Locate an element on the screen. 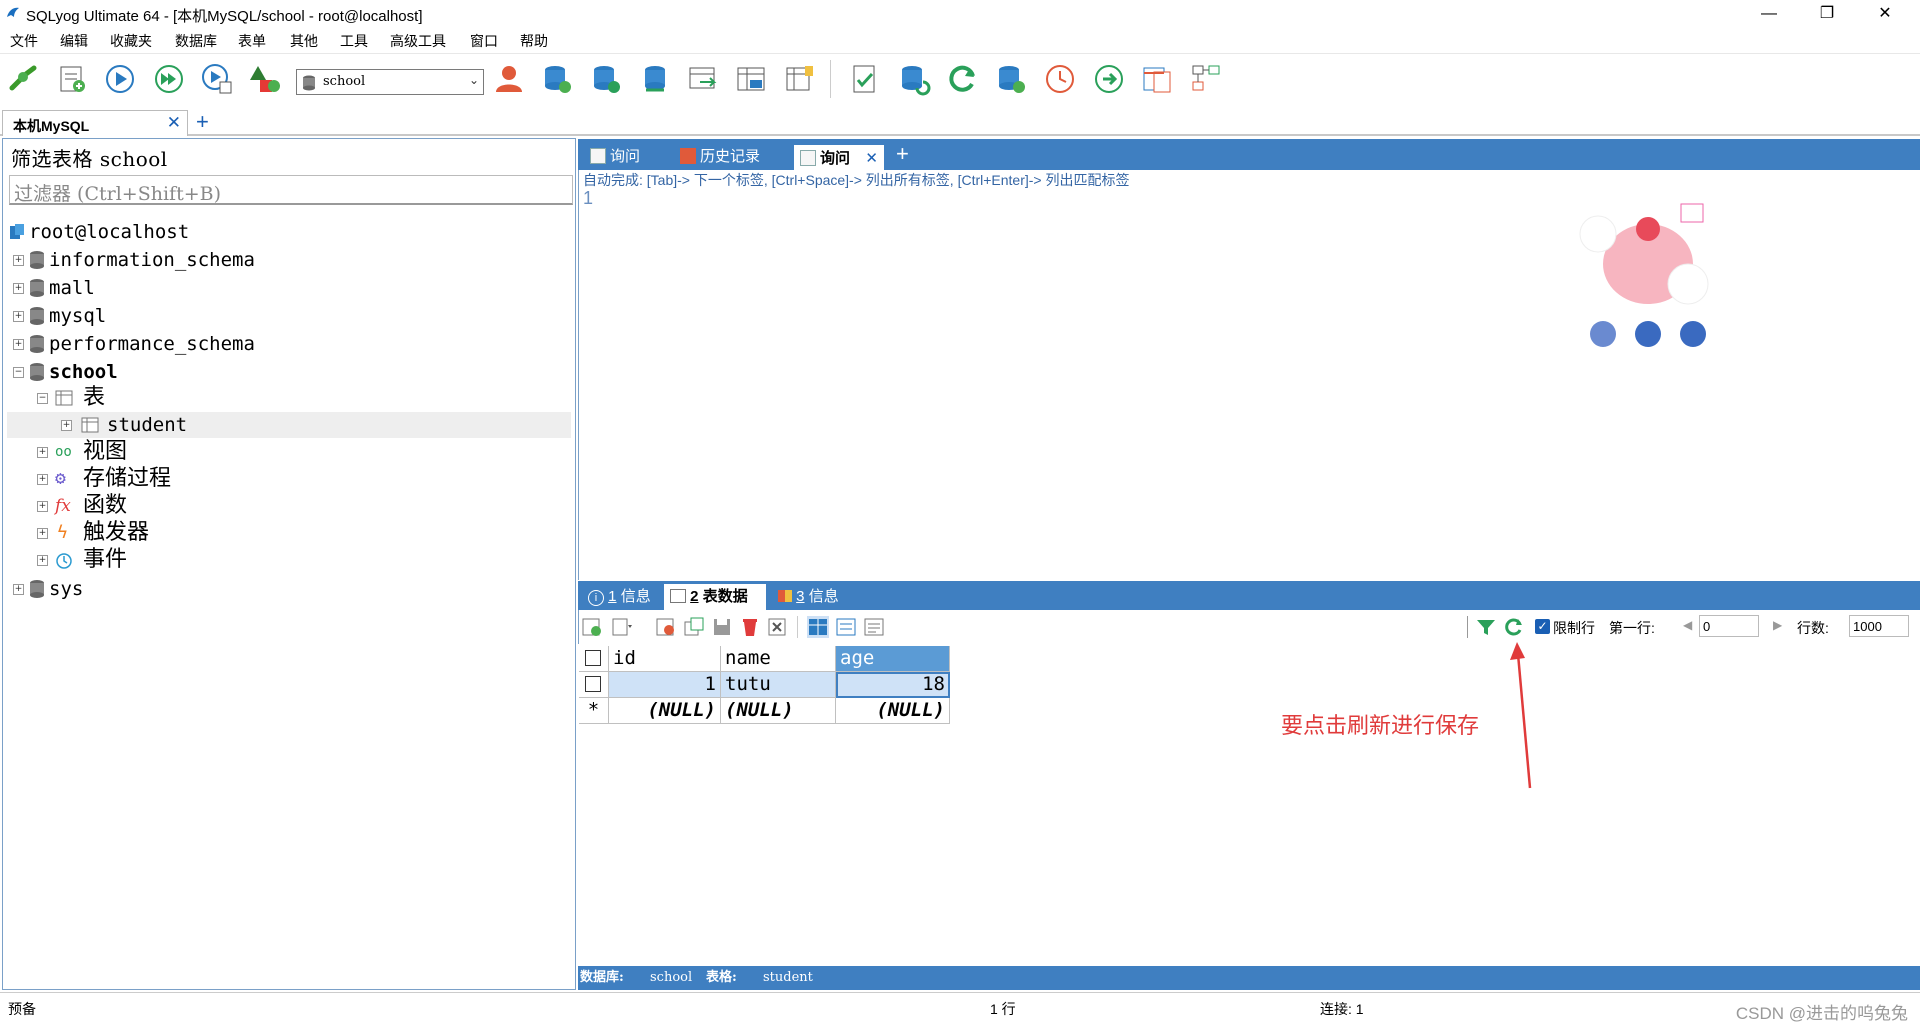 Image resolution: width=1920 pixels, height=1024 pixels. create-db-icon is located at coordinates (557, 79).